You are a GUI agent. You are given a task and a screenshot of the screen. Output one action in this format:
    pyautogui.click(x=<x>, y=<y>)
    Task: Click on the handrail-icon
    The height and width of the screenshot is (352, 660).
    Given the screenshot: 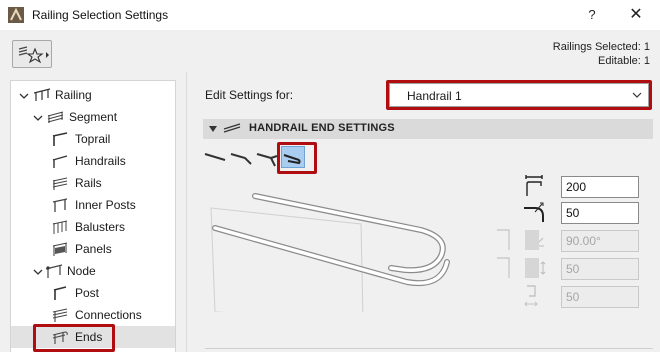 What is the action you would take?
    pyautogui.click(x=232, y=128)
    